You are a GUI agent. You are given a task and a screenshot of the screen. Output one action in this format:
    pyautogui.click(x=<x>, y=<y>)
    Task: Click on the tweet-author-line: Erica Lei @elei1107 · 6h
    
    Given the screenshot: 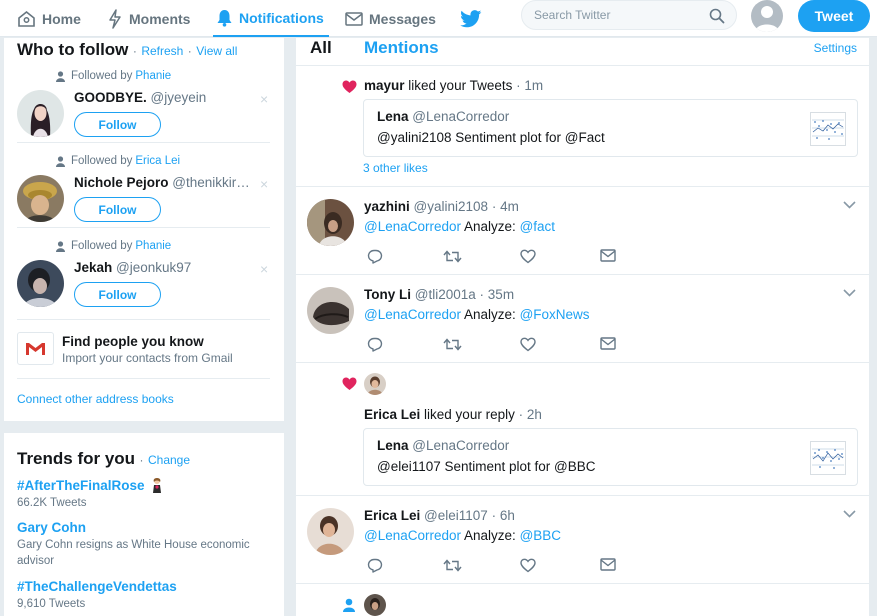 What is the action you would take?
    pyautogui.click(x=439, y=515)
    